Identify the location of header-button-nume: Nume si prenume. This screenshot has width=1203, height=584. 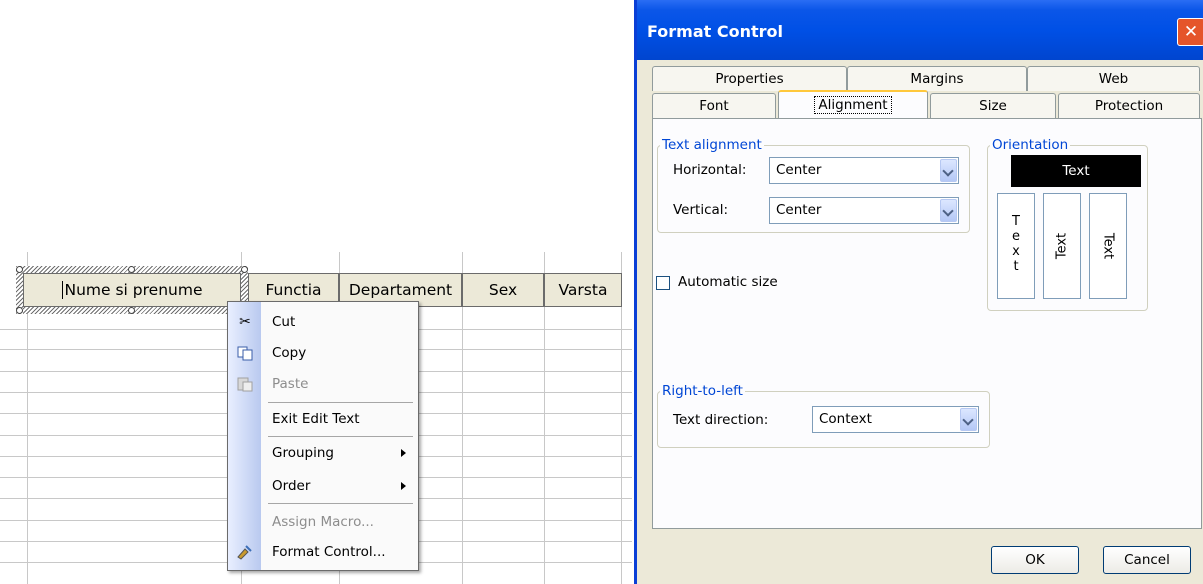
(132, 290).